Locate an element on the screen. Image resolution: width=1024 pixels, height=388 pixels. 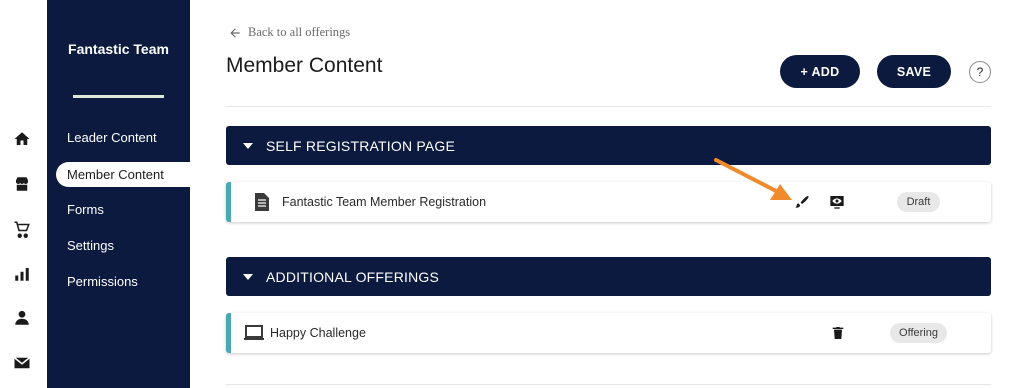
icon-rail is located at coordinates (23, 194).